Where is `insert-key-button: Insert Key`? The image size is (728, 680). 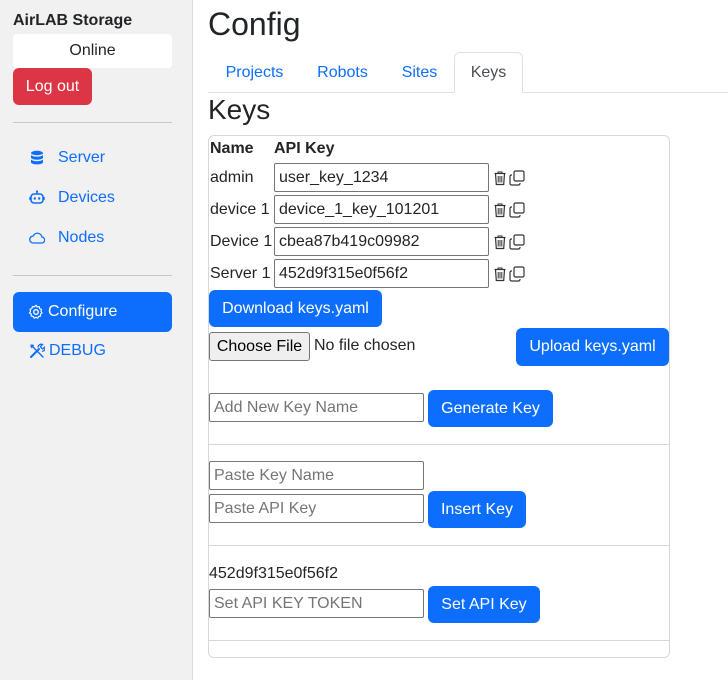
insert-key-button: Insert Key is located at coordinates (477, 509).